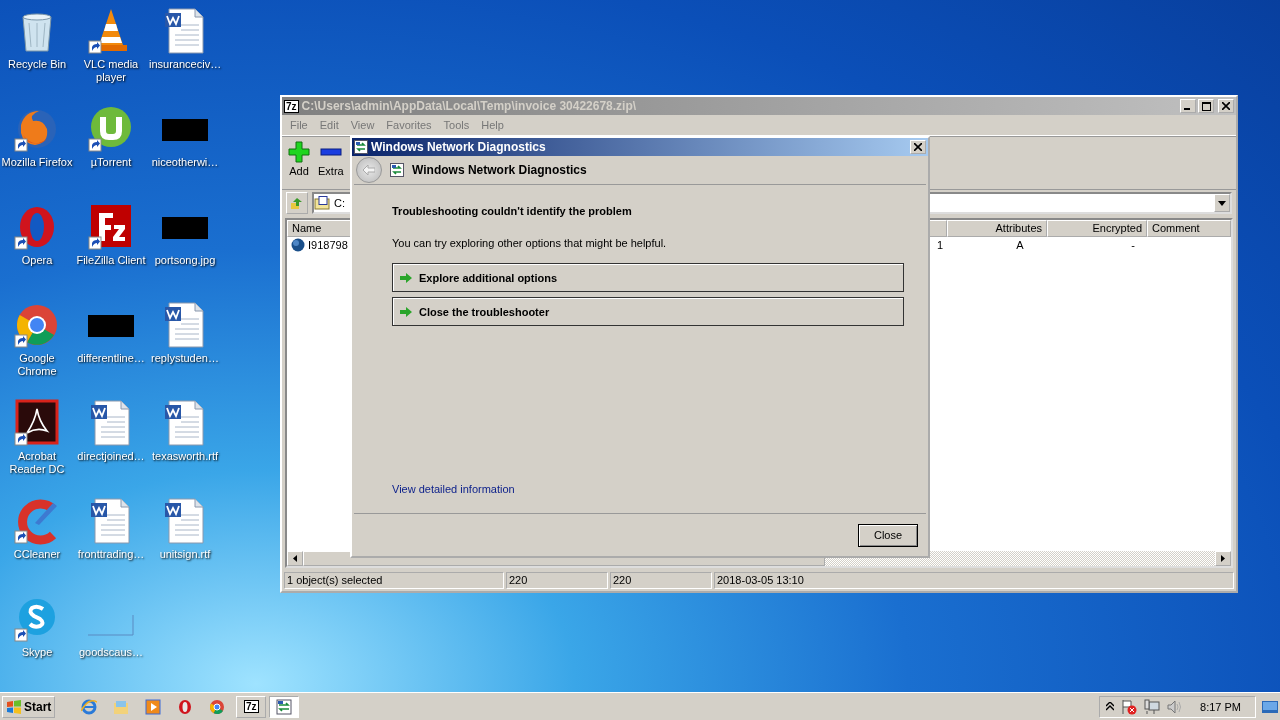 Image resolution: width=1280 pixels, height=720 pixels. Describe the element at coordinates (1097, 228) in the screenshot. I see `column-header: Encrypted` at that location.